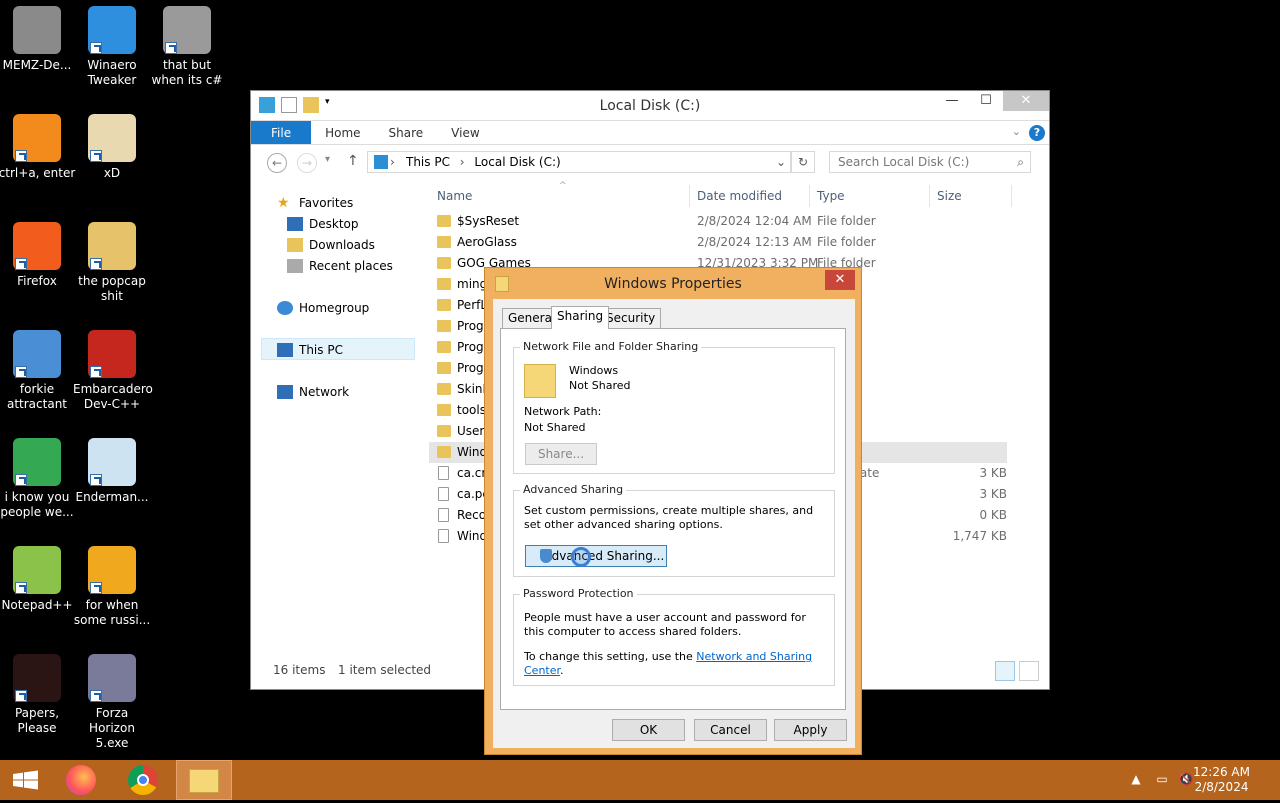  Describe the element at coordinates (353, 161) in the screenshot. I see `up-button: ↑` at that location.